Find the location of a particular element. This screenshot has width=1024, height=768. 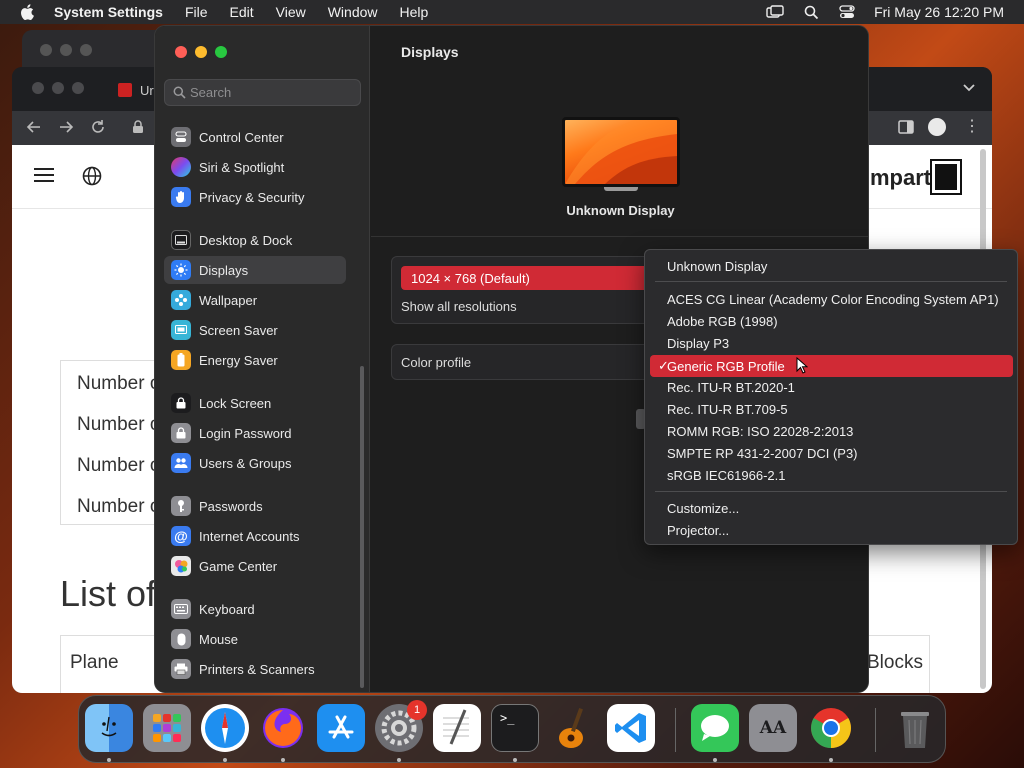

dock: 1 >_ AA is located at coordinates (512, 729).